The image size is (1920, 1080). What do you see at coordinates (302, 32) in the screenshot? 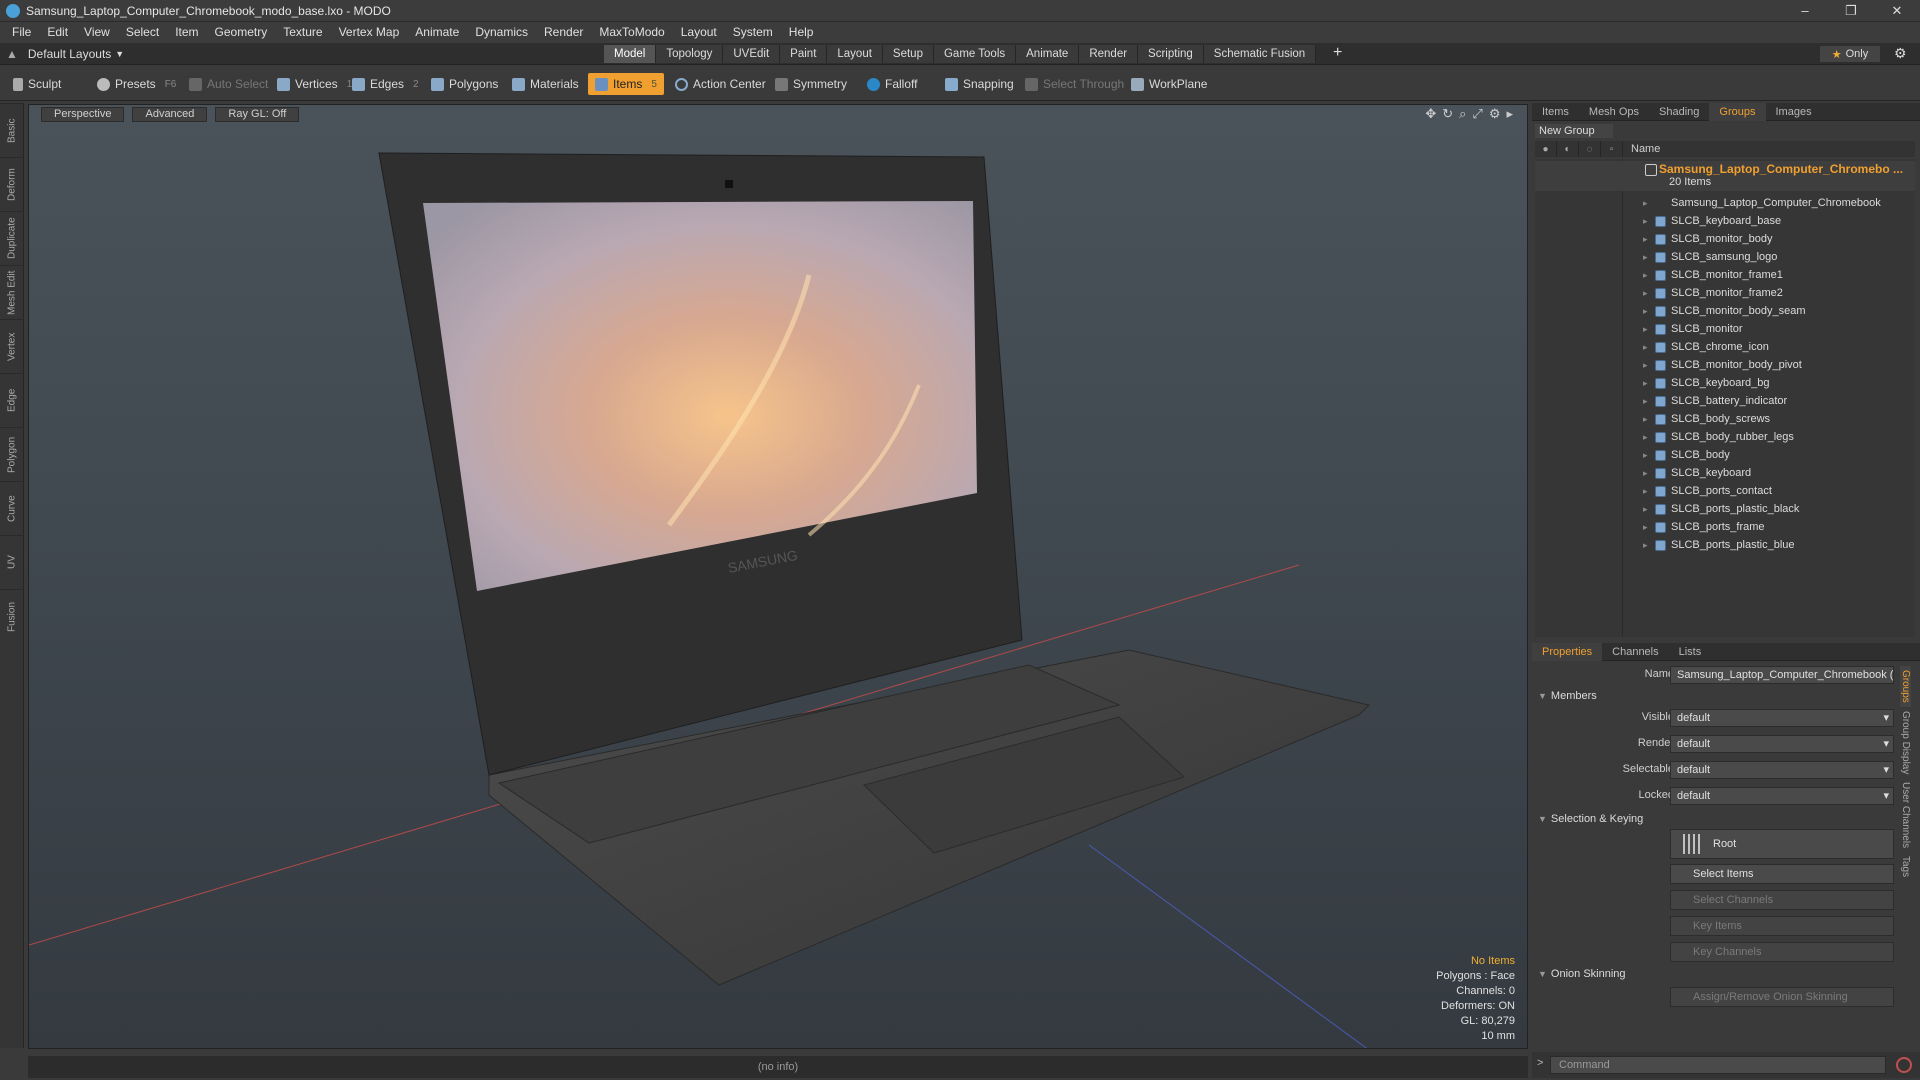
I see `menu-texture: Texture` at bounding box center [302, 32].